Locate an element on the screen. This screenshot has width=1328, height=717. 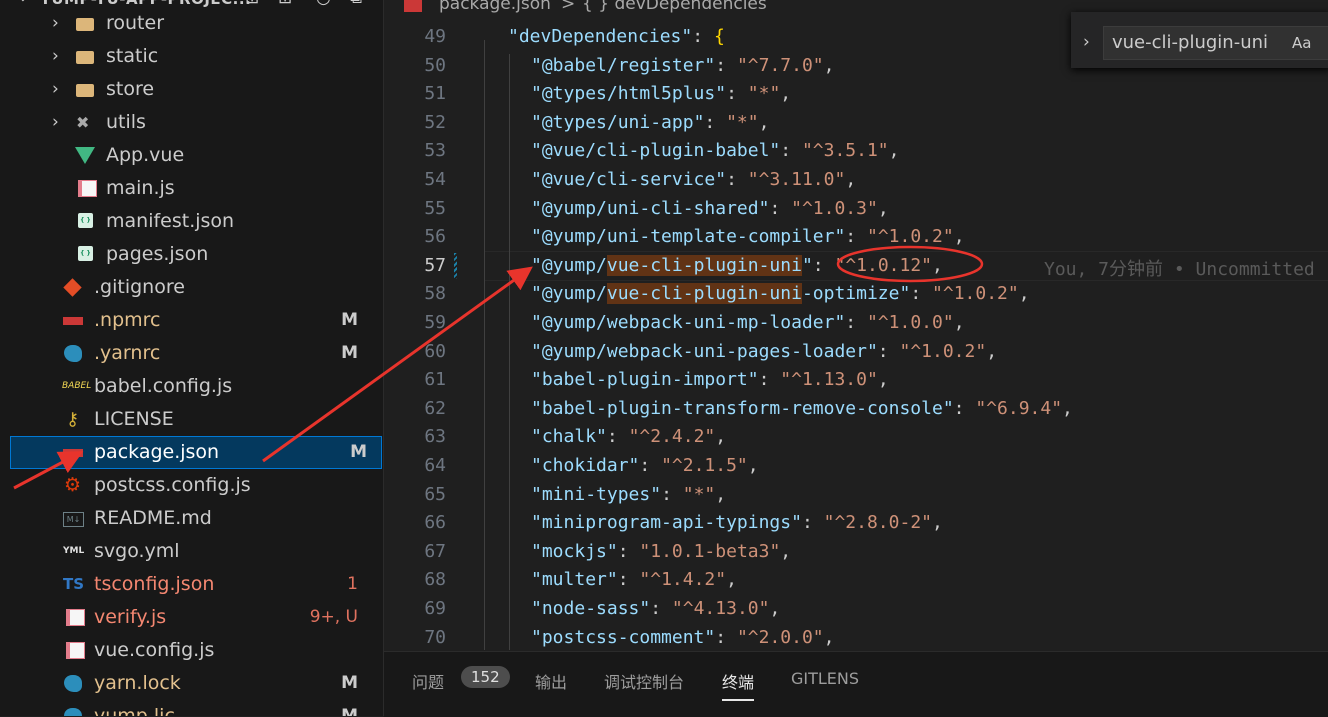
chevron-down-icon: ⌵ is located at coordinates (23, 2).